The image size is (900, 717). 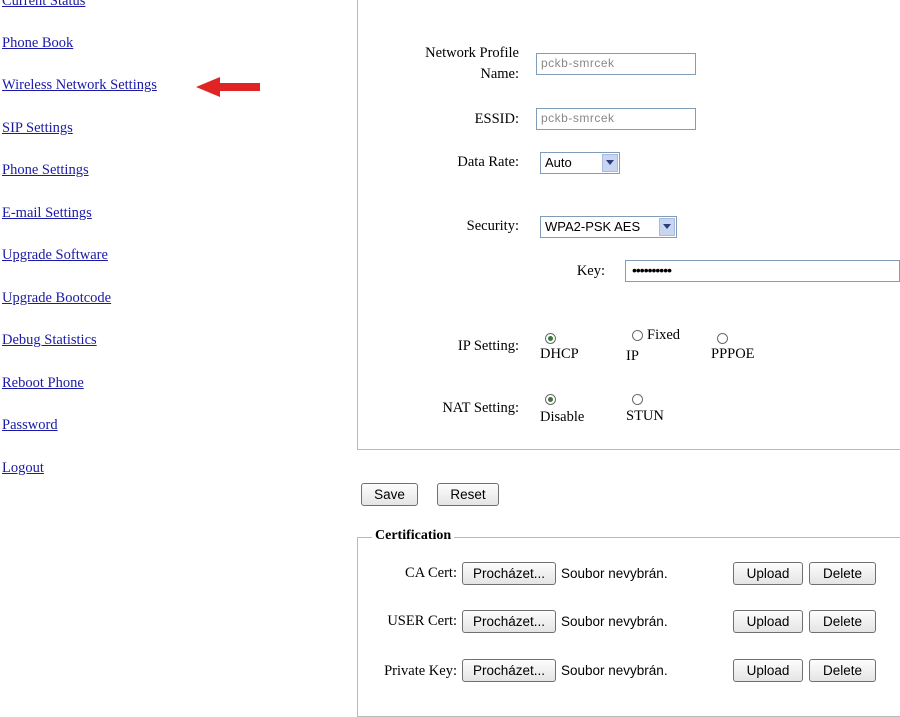 I want to click on ip-setting-label: IP Setting:, so click(x=488, y=346).